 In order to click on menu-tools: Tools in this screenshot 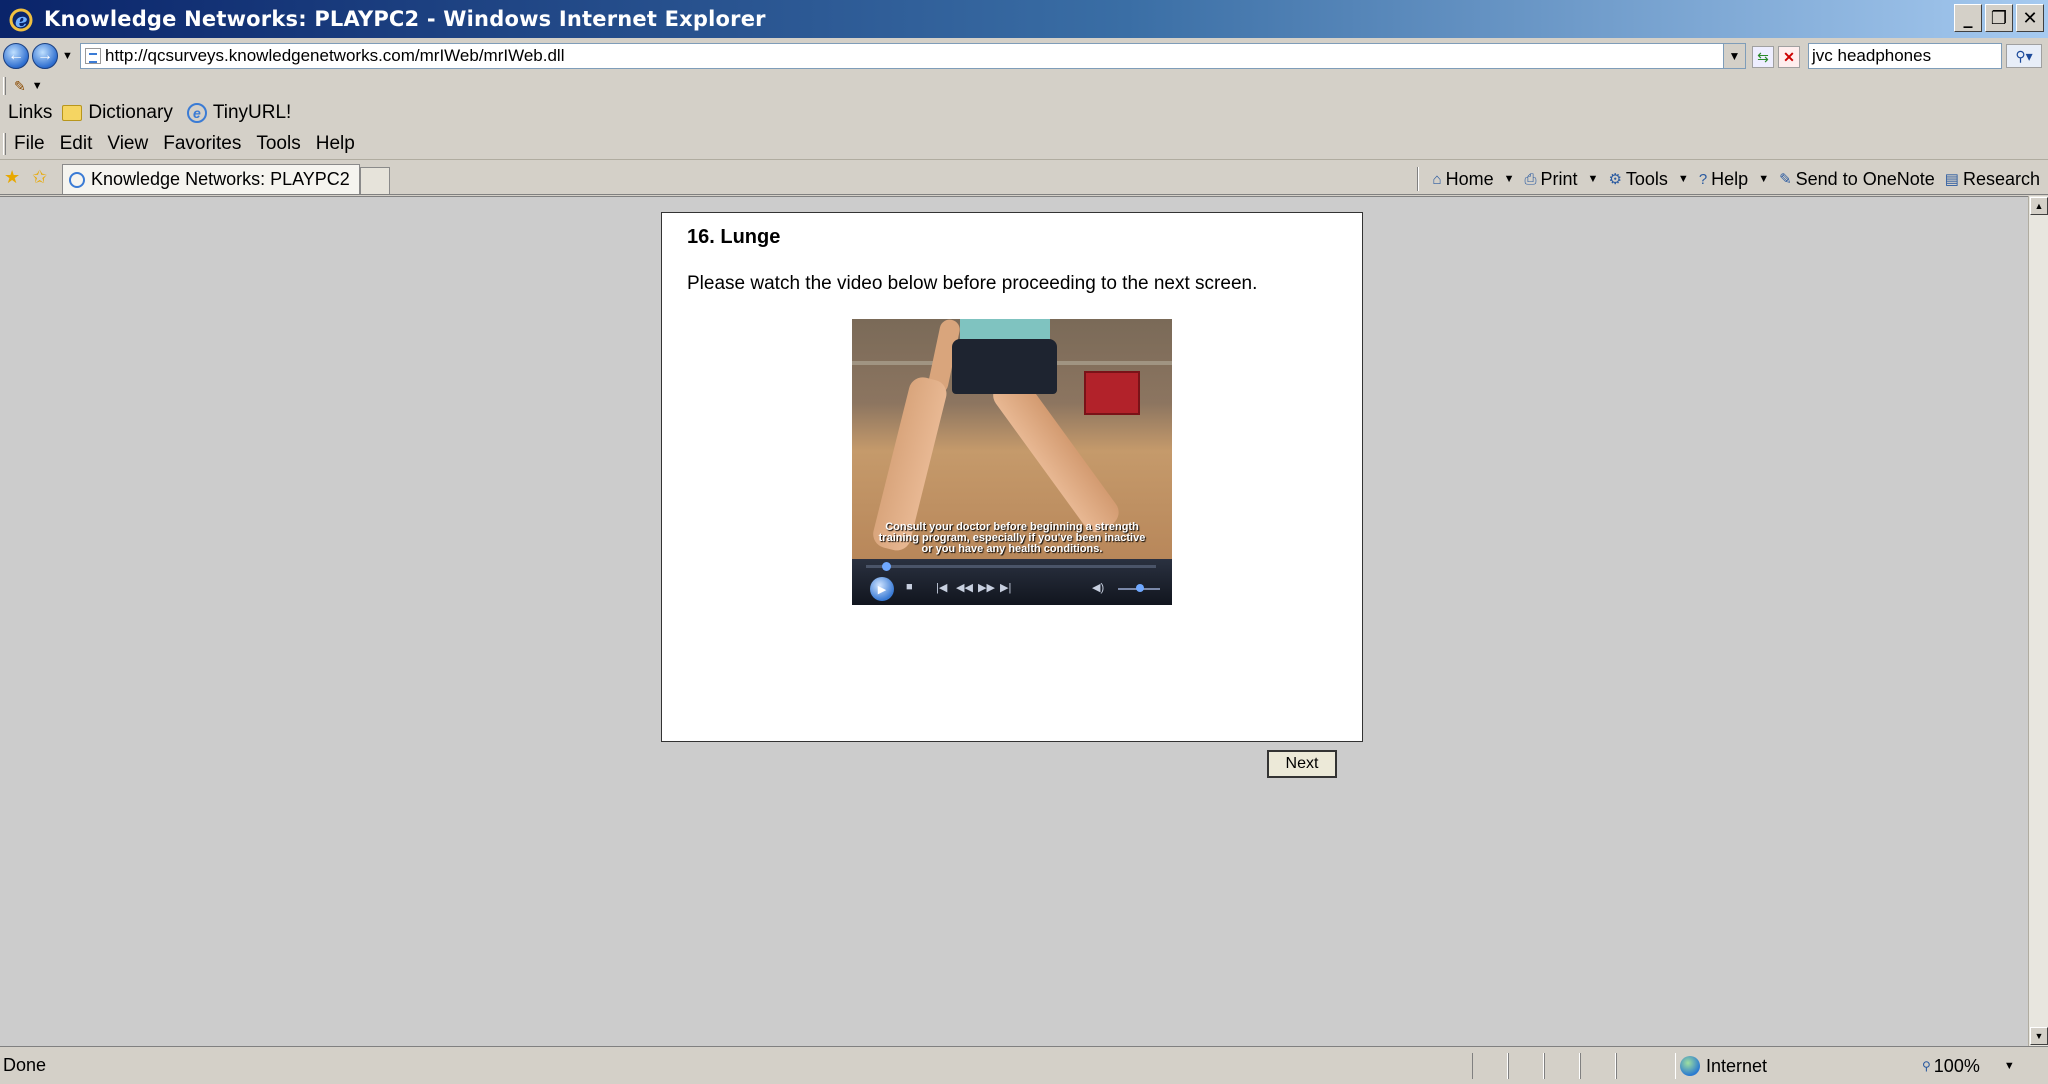, I will do `click(278, 144)`.